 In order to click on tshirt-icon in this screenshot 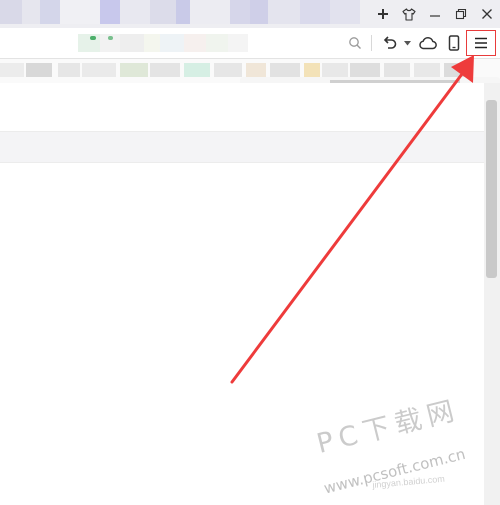, I will do `click(409, 14)`.